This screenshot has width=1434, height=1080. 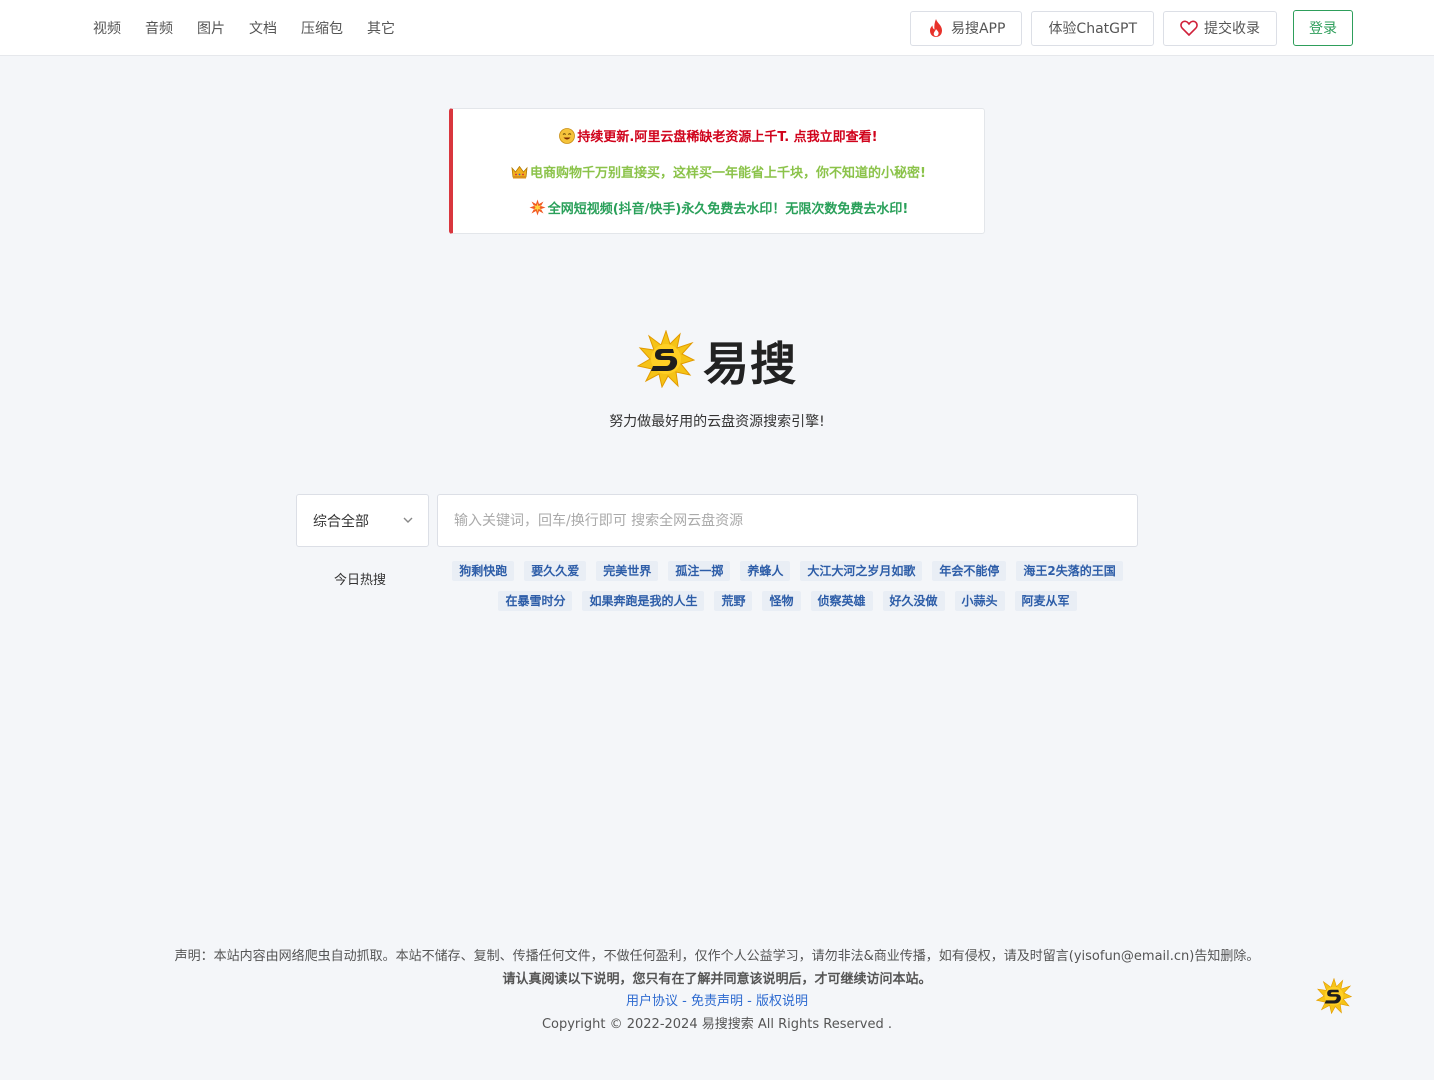 I want to click on hot-search-label: 今日热搜, so click(x=360, y=580).